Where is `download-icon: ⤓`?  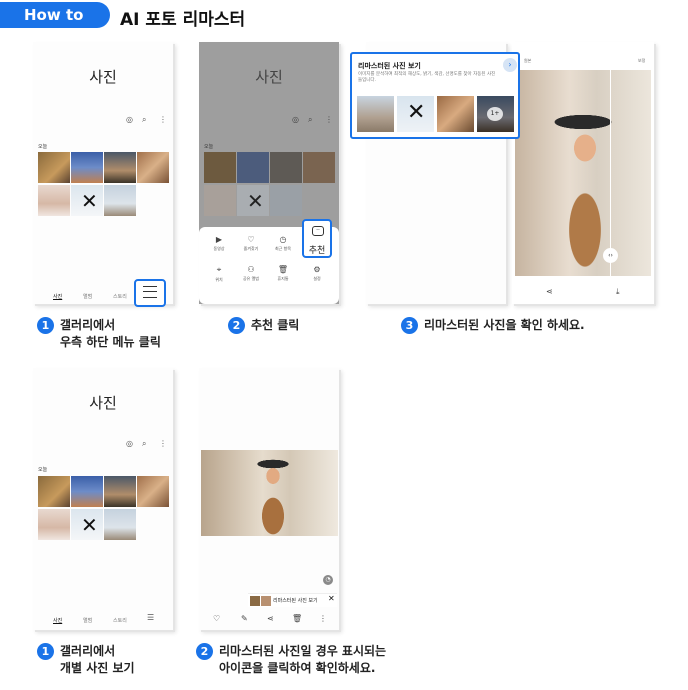
download-icon: ⤓ is located at coordinates (618, 292).